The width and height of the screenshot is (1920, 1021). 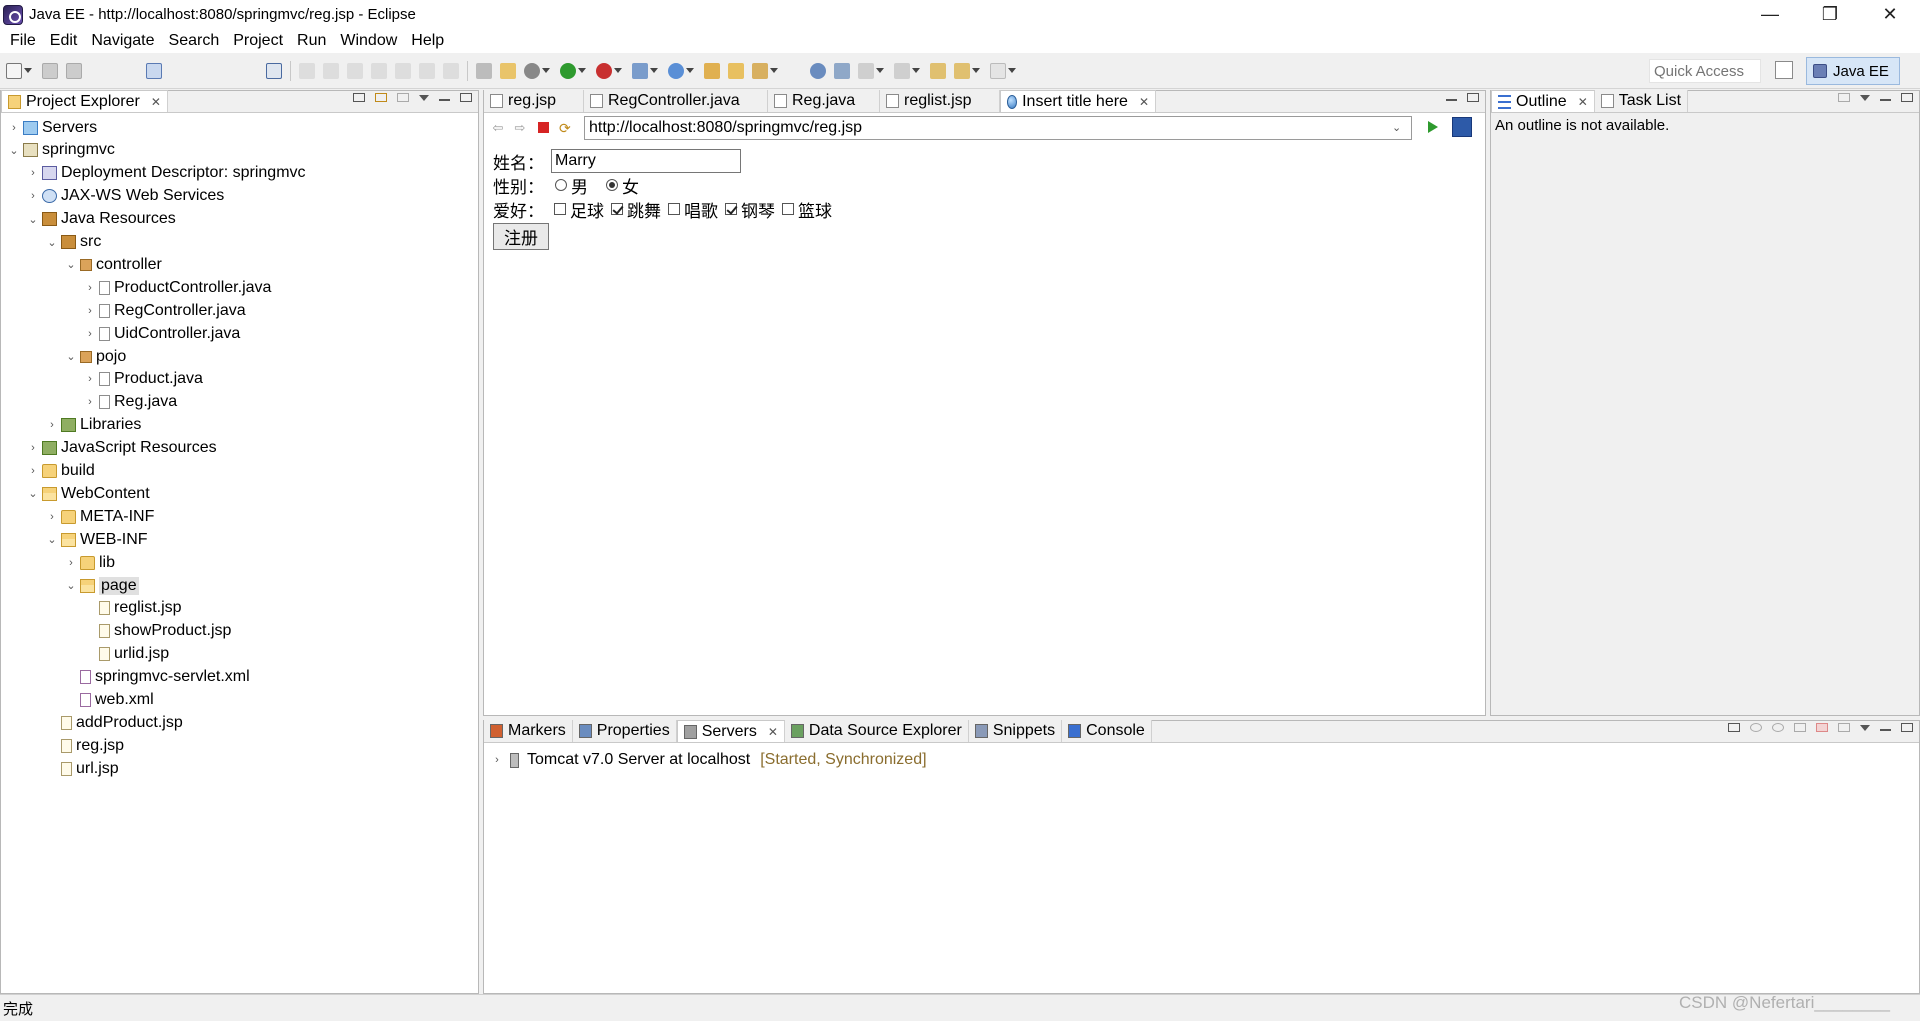 What do you see at coordinates (158, 677) in the screenshot?
I see `tree-item: springmvc-servlet.xml` at bounding box center [158, 677].